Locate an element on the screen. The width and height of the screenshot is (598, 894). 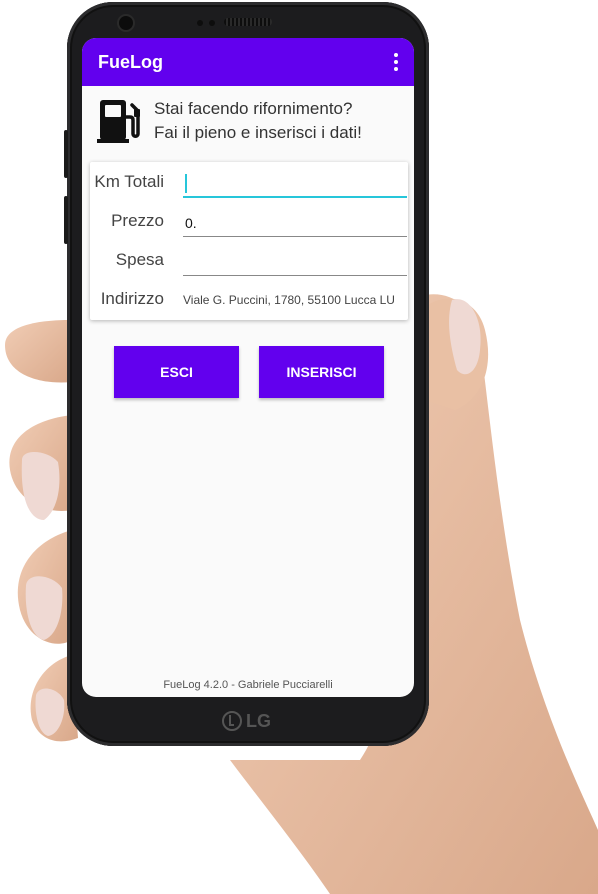
price-label: Prezzo is located at coordinates (137, 220).